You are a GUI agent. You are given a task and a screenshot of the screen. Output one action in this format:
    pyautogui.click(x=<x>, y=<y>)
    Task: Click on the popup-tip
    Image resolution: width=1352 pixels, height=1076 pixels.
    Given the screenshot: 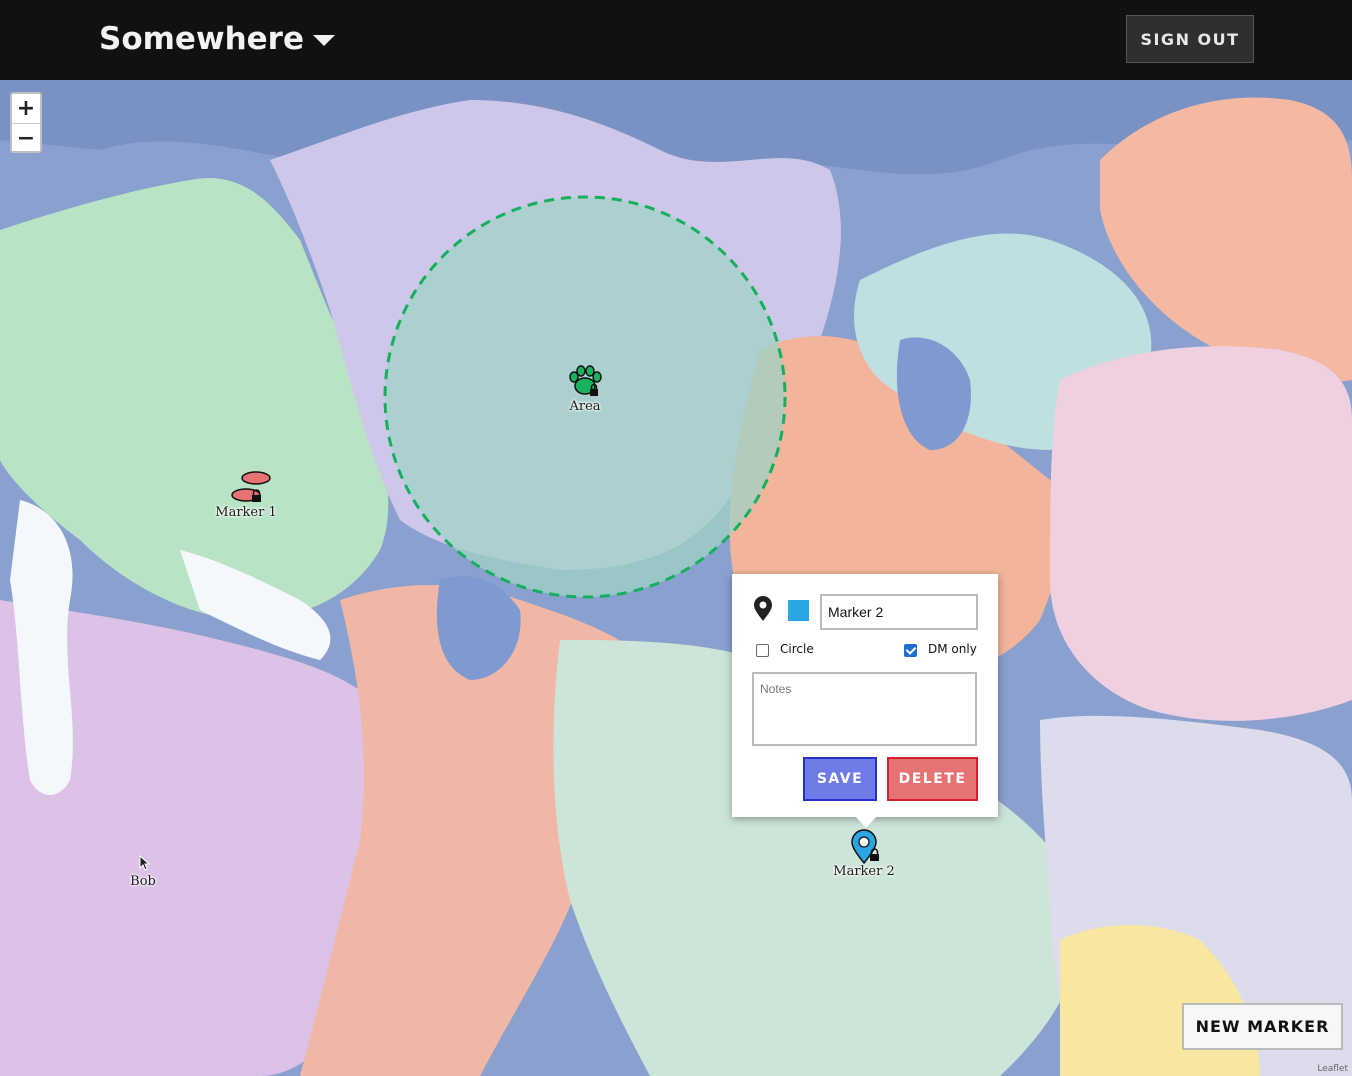 What is the action you would take?
    pyautogui.click(x=866, y=822)
    